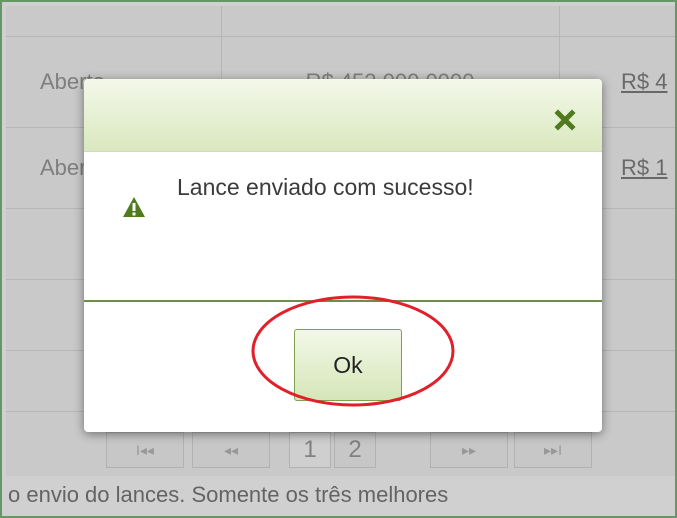 Image resolution: width=677 pixels, height=518 pixels. I want to click on warning-icon, so click(134, 207).